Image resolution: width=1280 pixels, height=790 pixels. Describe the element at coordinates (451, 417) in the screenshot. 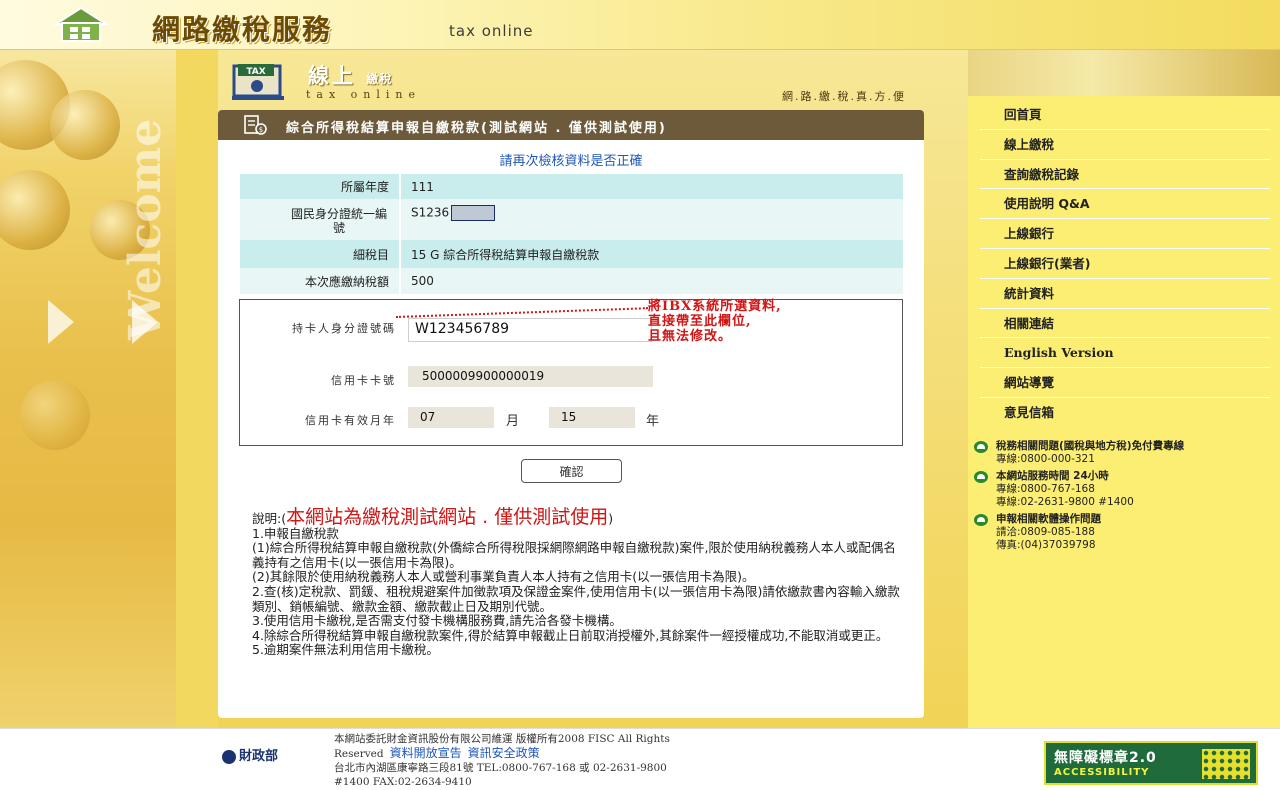

I see `expiry-month-field: 07` at that location.